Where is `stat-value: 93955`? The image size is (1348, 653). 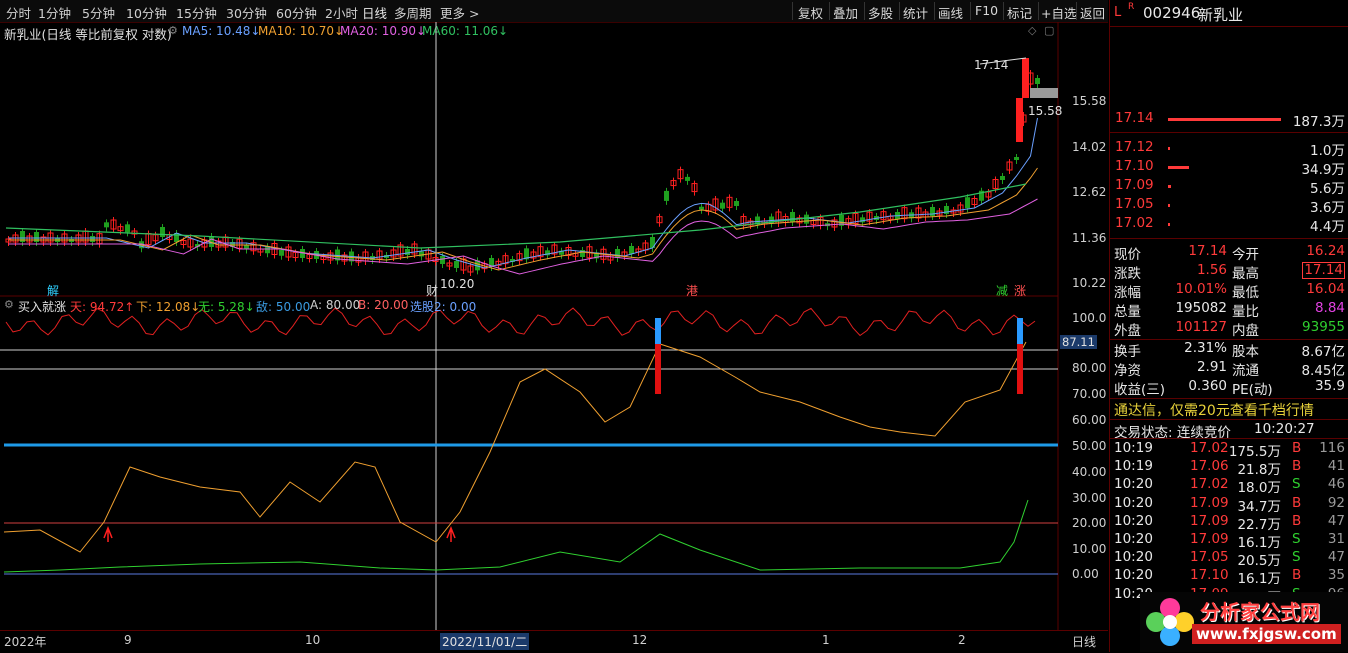 stat-value: 93955 is located at coordinates (1323, 327).